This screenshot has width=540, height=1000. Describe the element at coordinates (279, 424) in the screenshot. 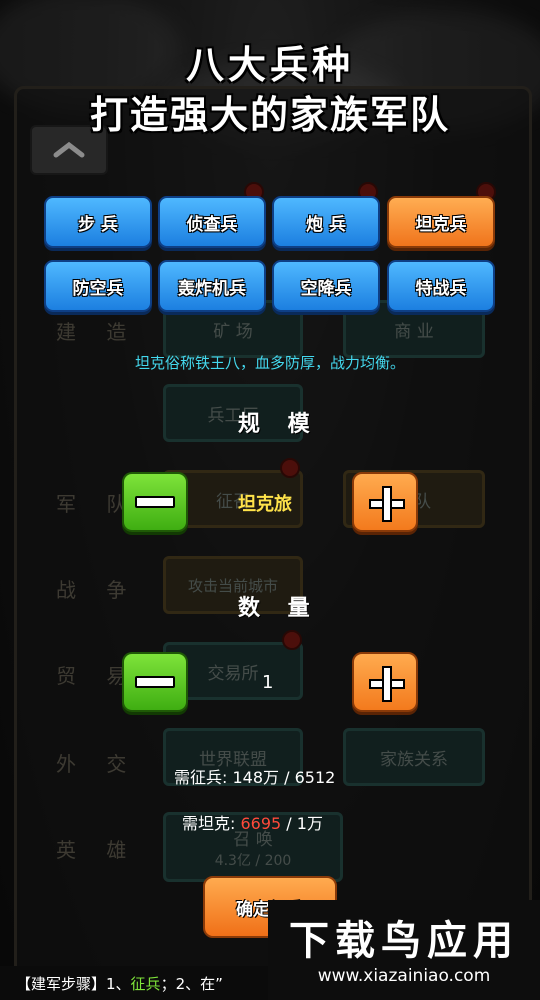

I see `scale-title: 规 模` at that location.